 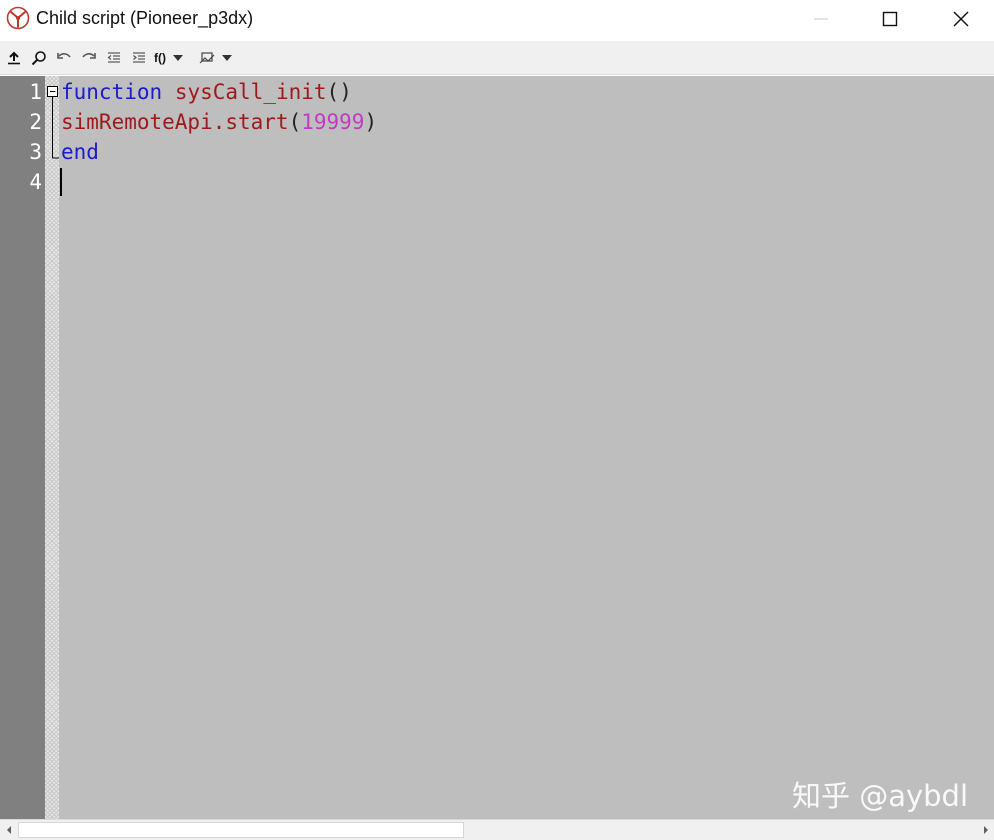 What do you see at coordinates (112, 92) in the screenshot?
I see `keyword: function` at bounding box center [112, 92].